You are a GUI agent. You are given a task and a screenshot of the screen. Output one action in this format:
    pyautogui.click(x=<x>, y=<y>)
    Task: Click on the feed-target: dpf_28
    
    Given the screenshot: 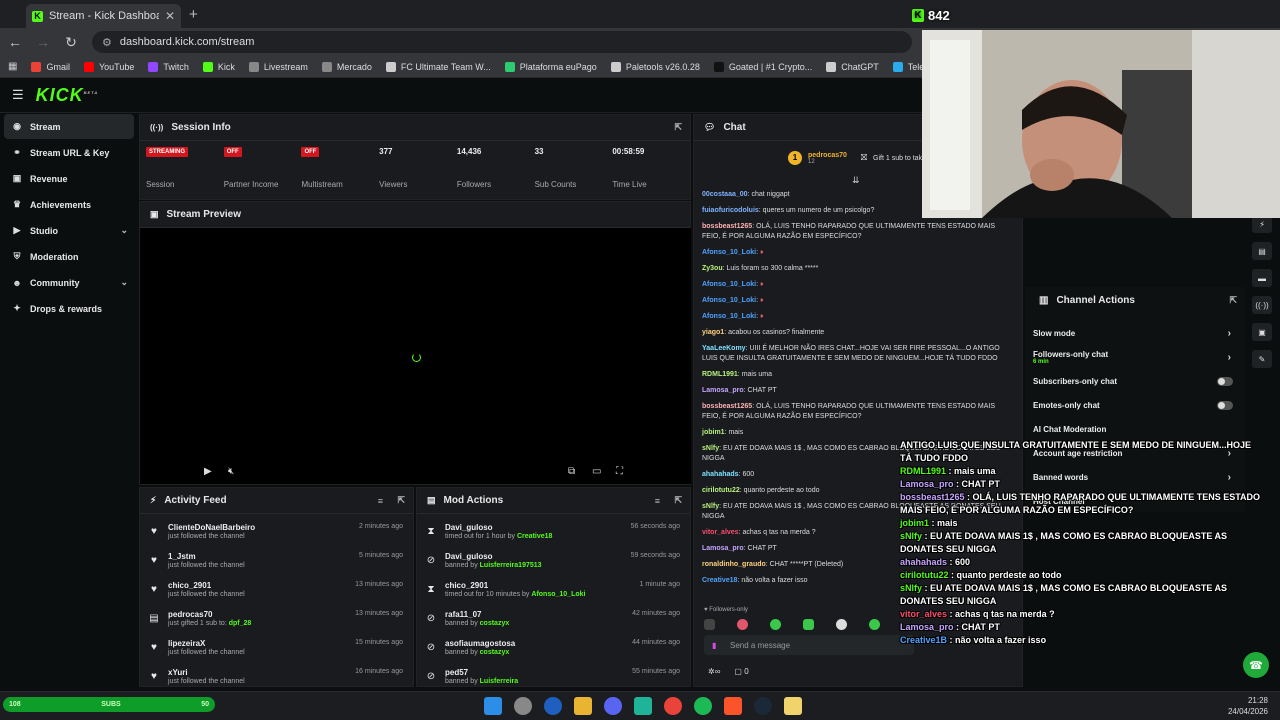 What is the action you would take?
    pyautogui.click(x=240, y=623)
    